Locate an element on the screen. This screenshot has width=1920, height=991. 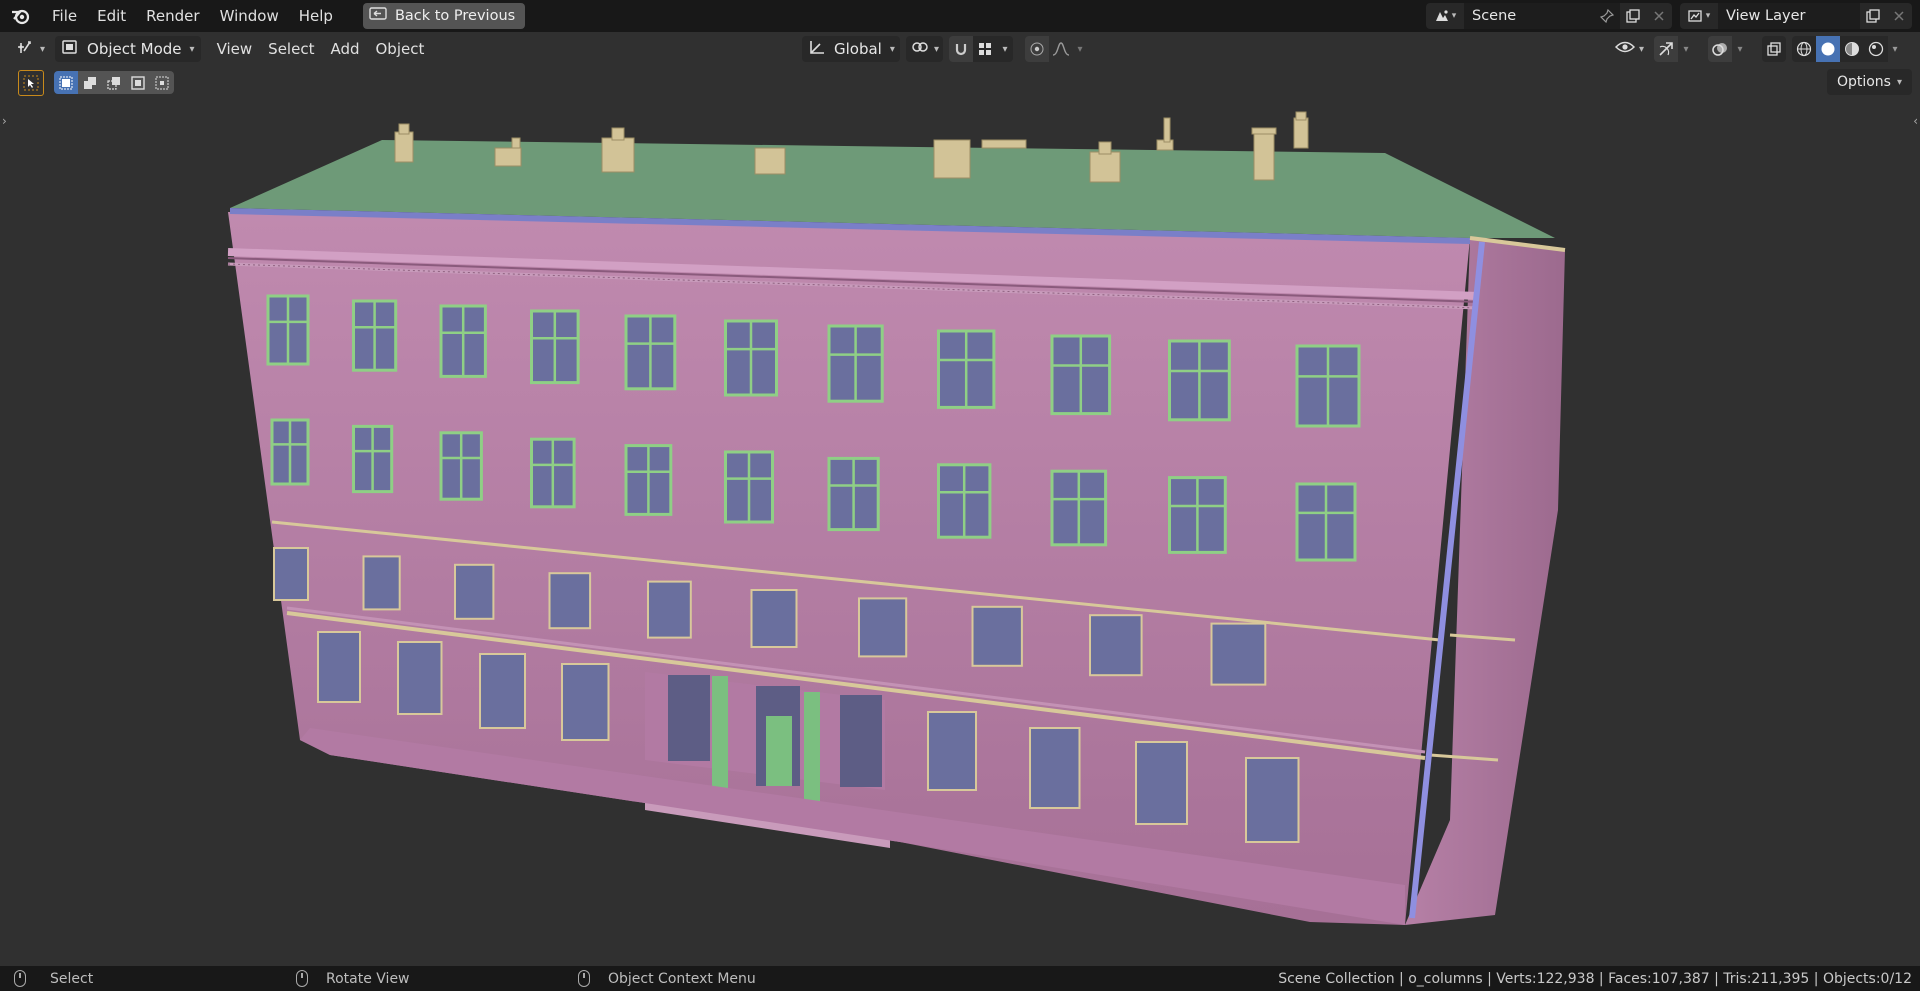
snap-magnet-icon is located at coordinates (961, 49).